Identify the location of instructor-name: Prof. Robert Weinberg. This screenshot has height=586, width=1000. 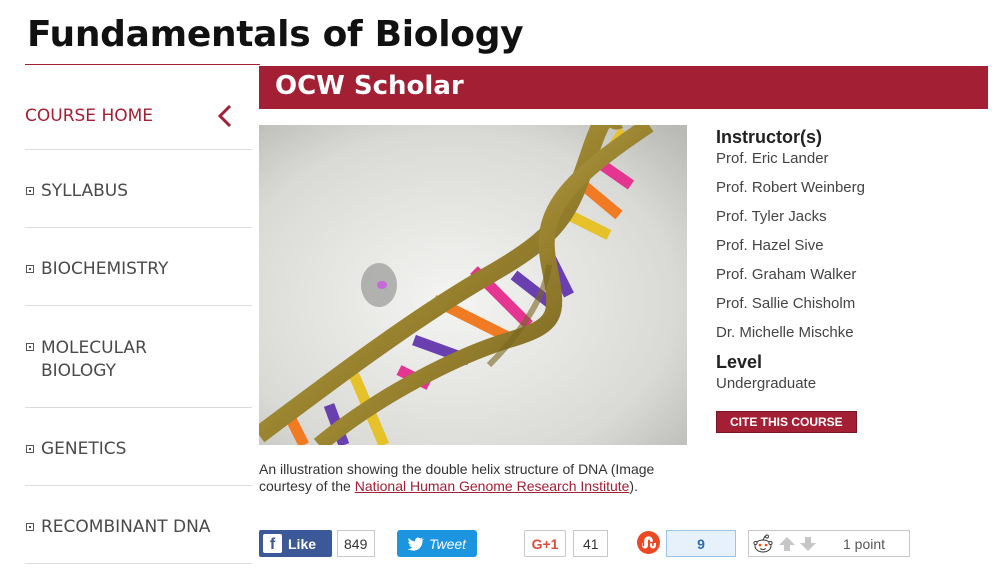
(790, 187).